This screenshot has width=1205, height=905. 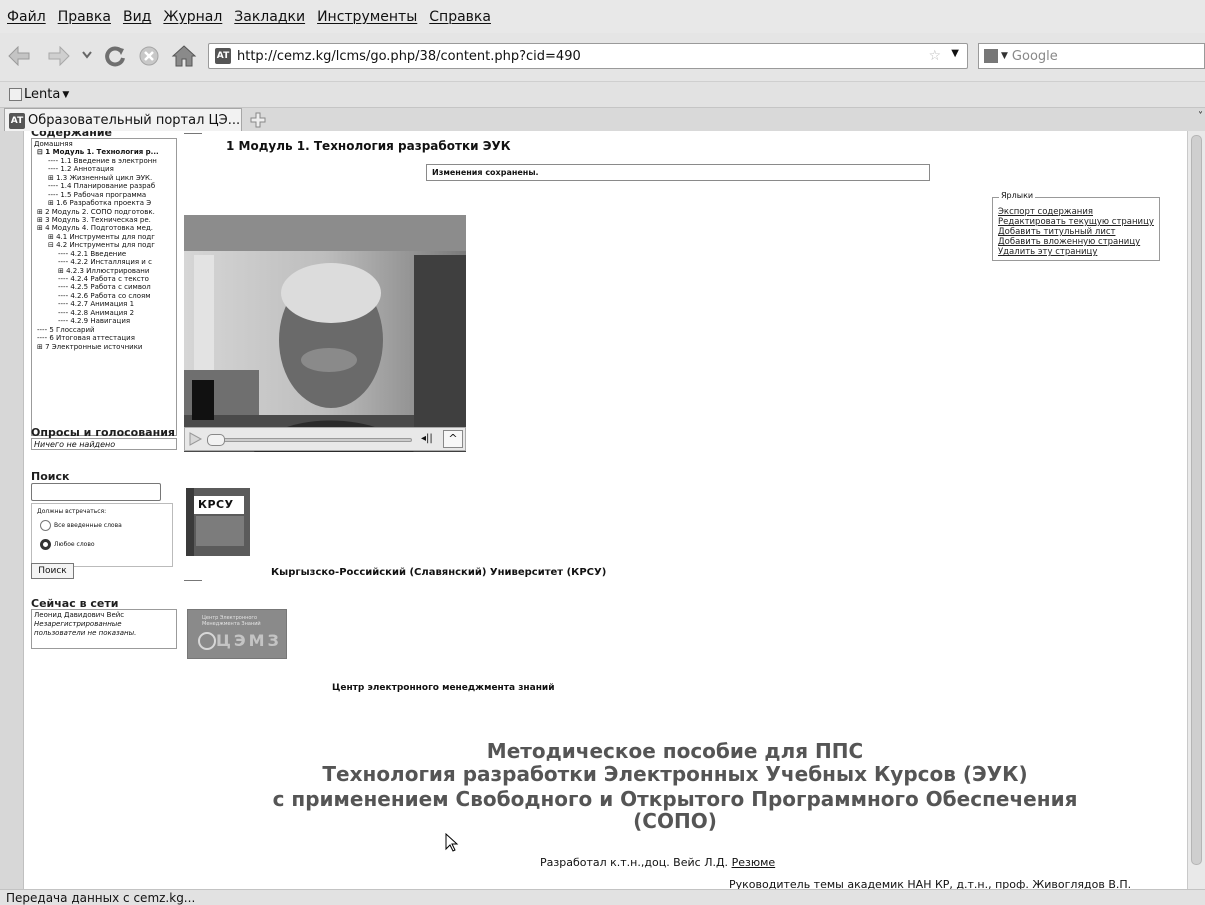 What do you see at coordinates (1078, 242) in the screenshot?
I see `link-add-subpage: Добавить вложенную страницу` at bounding box center [1078, 242].